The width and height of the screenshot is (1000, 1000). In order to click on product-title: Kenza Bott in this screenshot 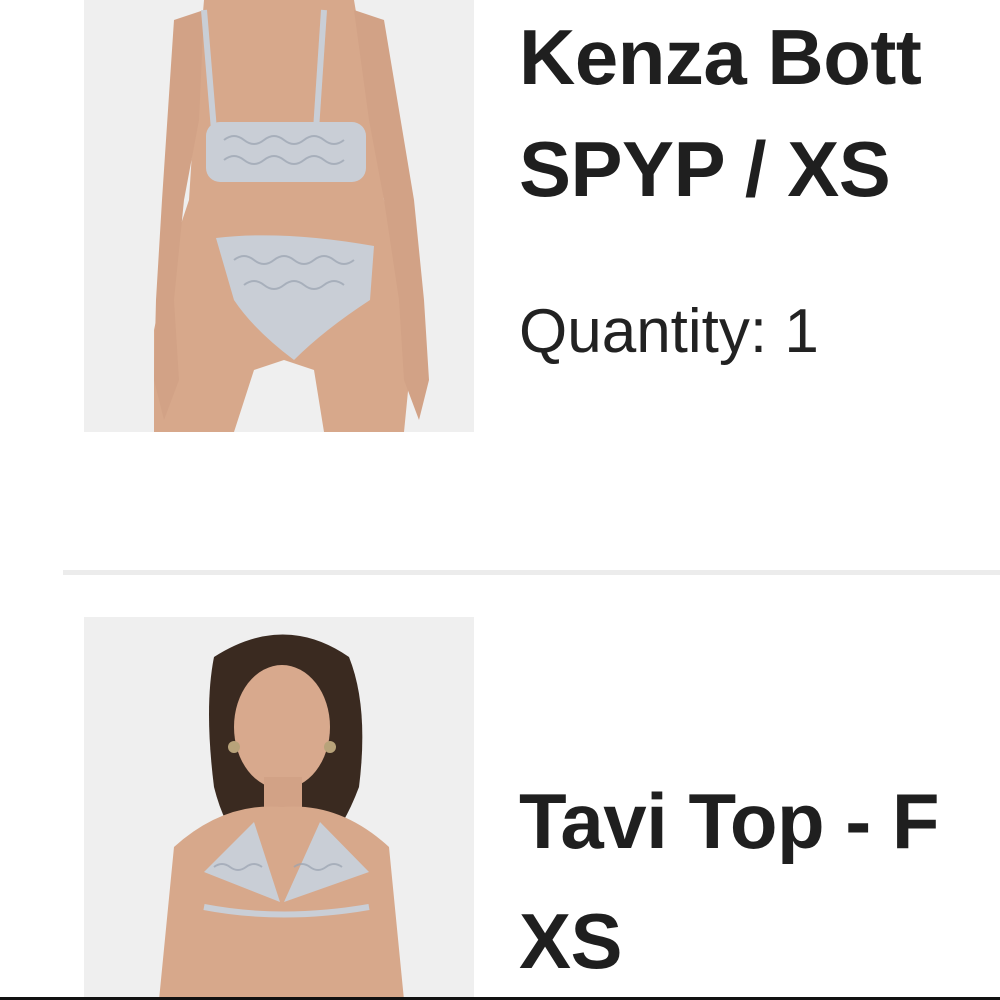, I will do `click(720, 58)`.